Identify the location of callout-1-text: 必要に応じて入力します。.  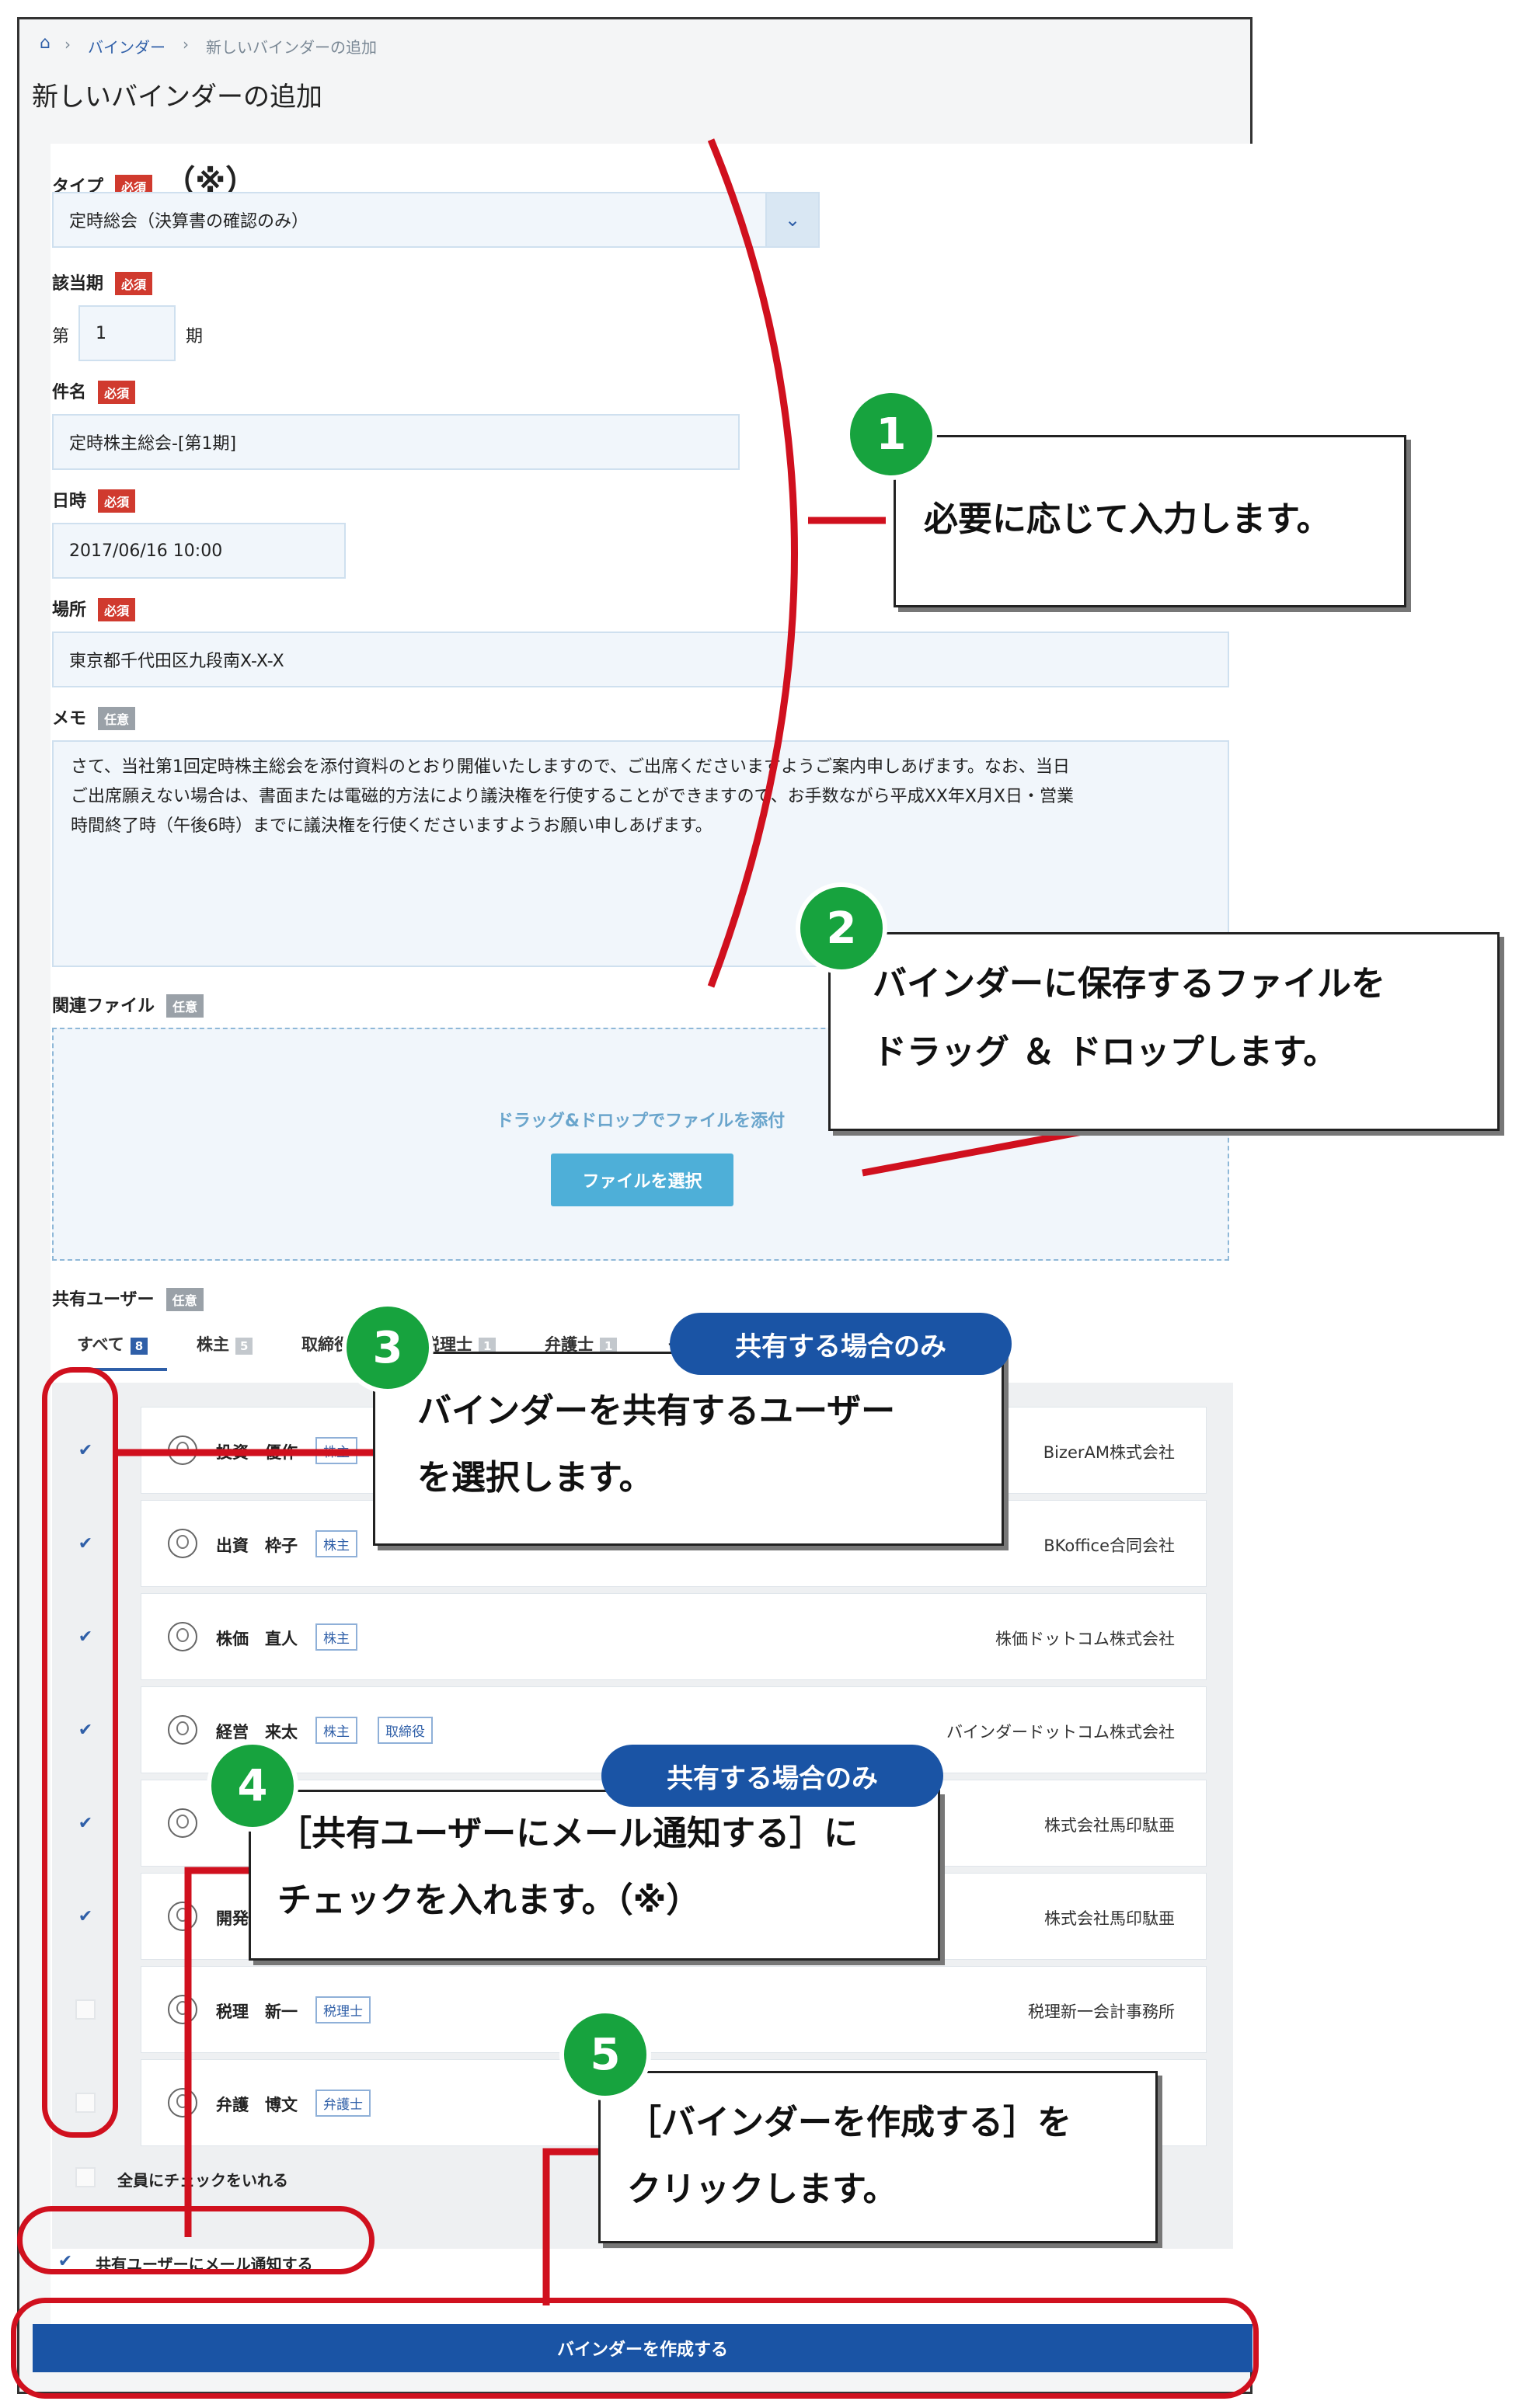
(1127, 519).